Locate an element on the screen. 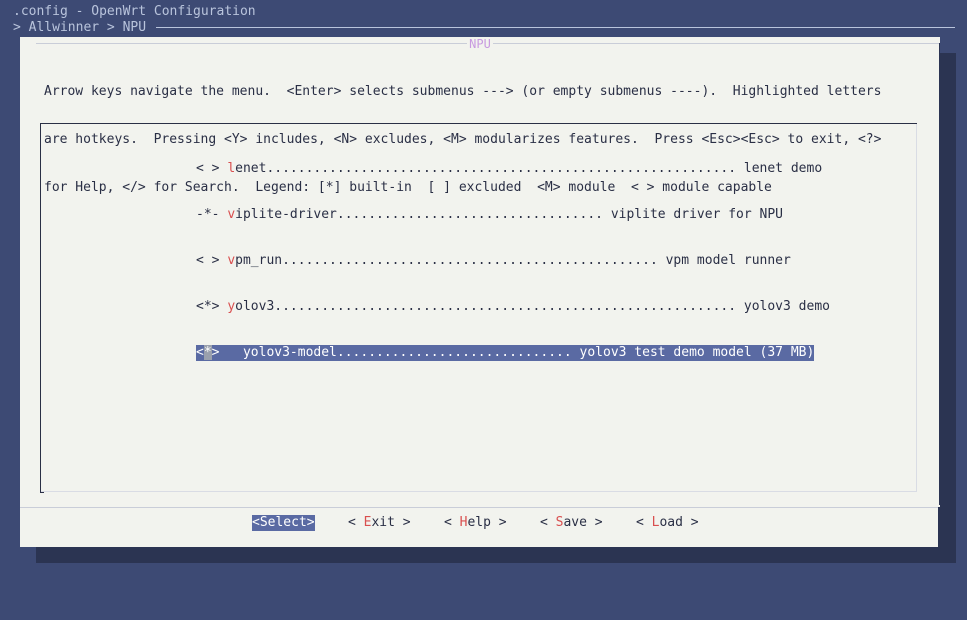 The width and height of the screenshot is (967, 620). help-button: < Help > is located at coordinates (475, 523).